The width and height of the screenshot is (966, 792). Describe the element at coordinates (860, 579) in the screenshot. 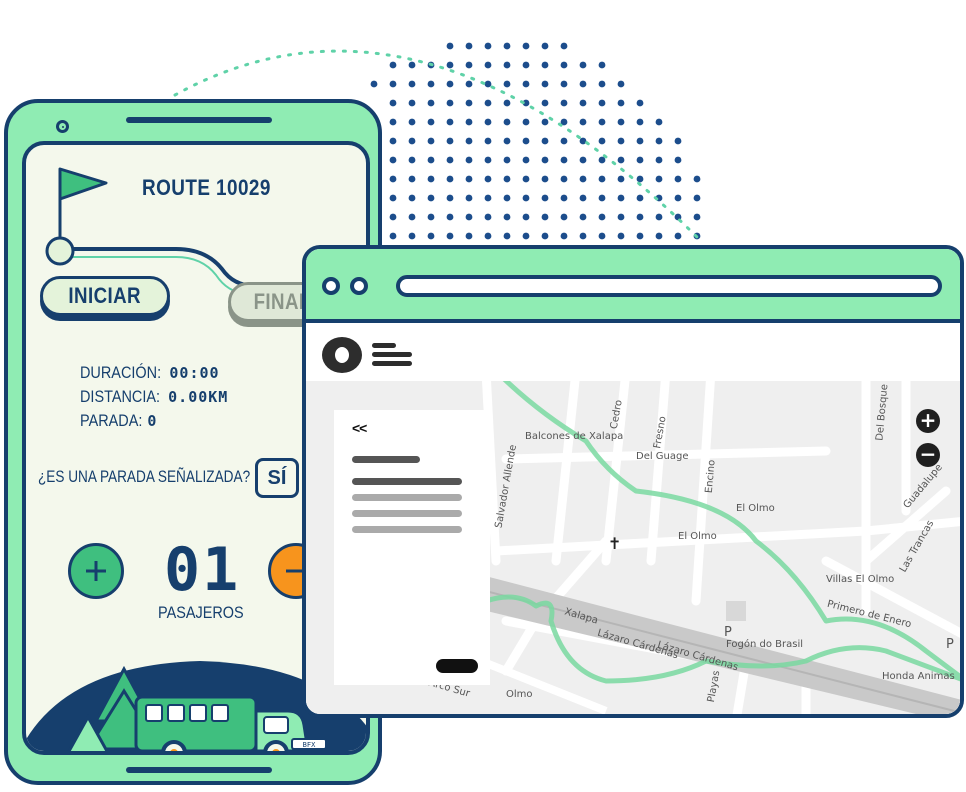

I see `map-label: Villas El Olmo` at that location.